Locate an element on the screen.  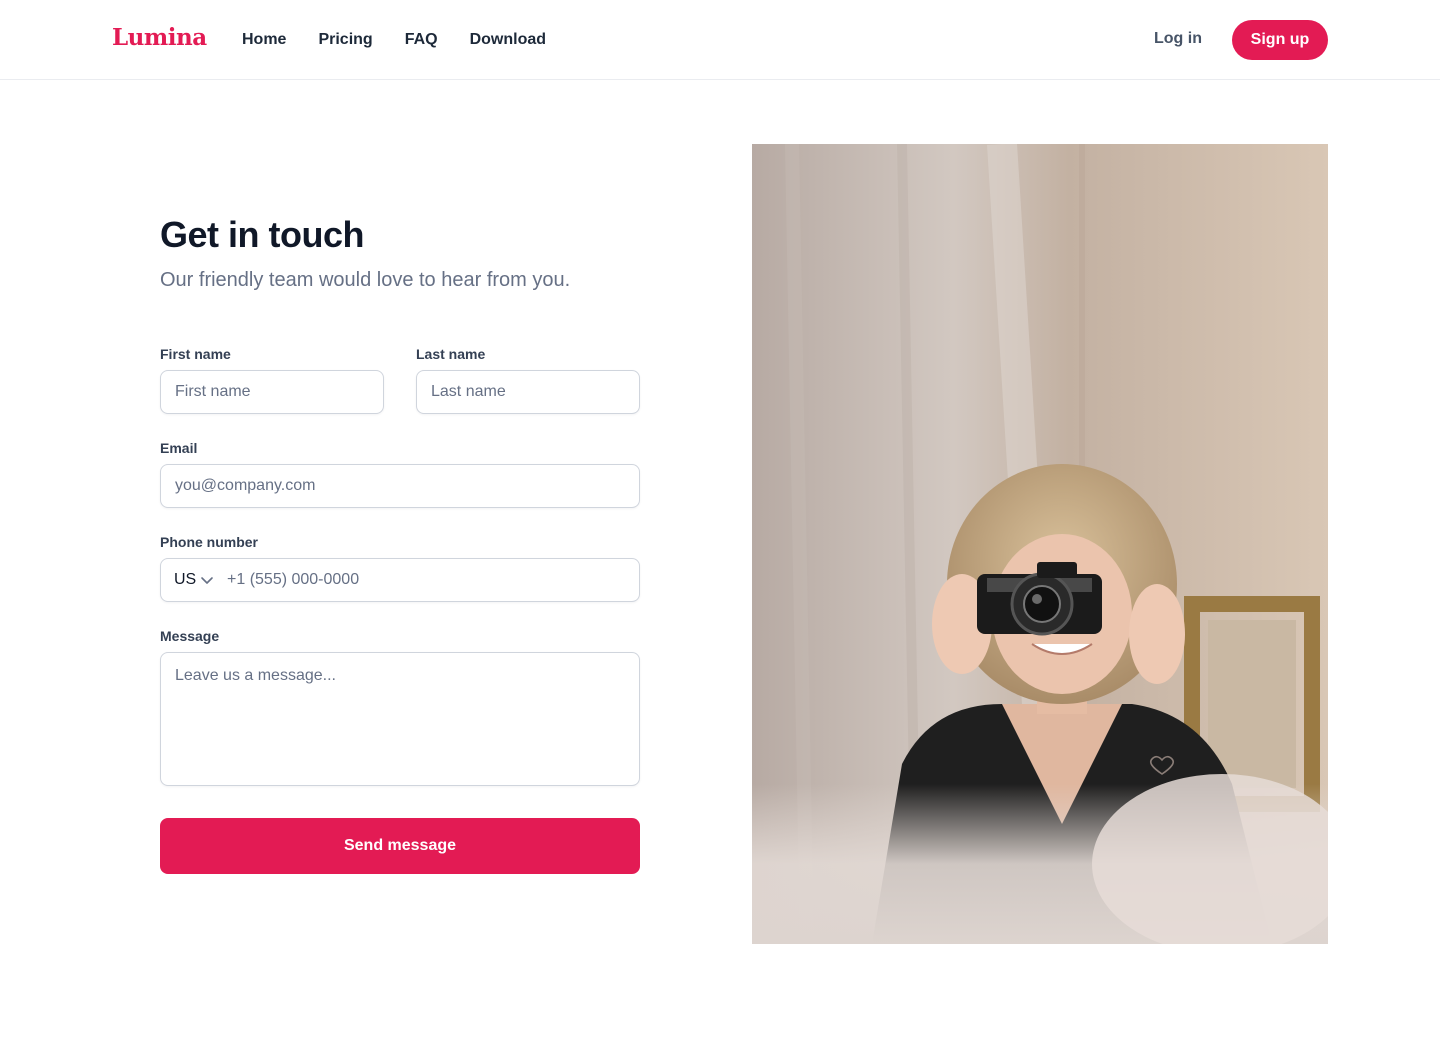
nav-item-home: Home is located at coordinates (264, 40).